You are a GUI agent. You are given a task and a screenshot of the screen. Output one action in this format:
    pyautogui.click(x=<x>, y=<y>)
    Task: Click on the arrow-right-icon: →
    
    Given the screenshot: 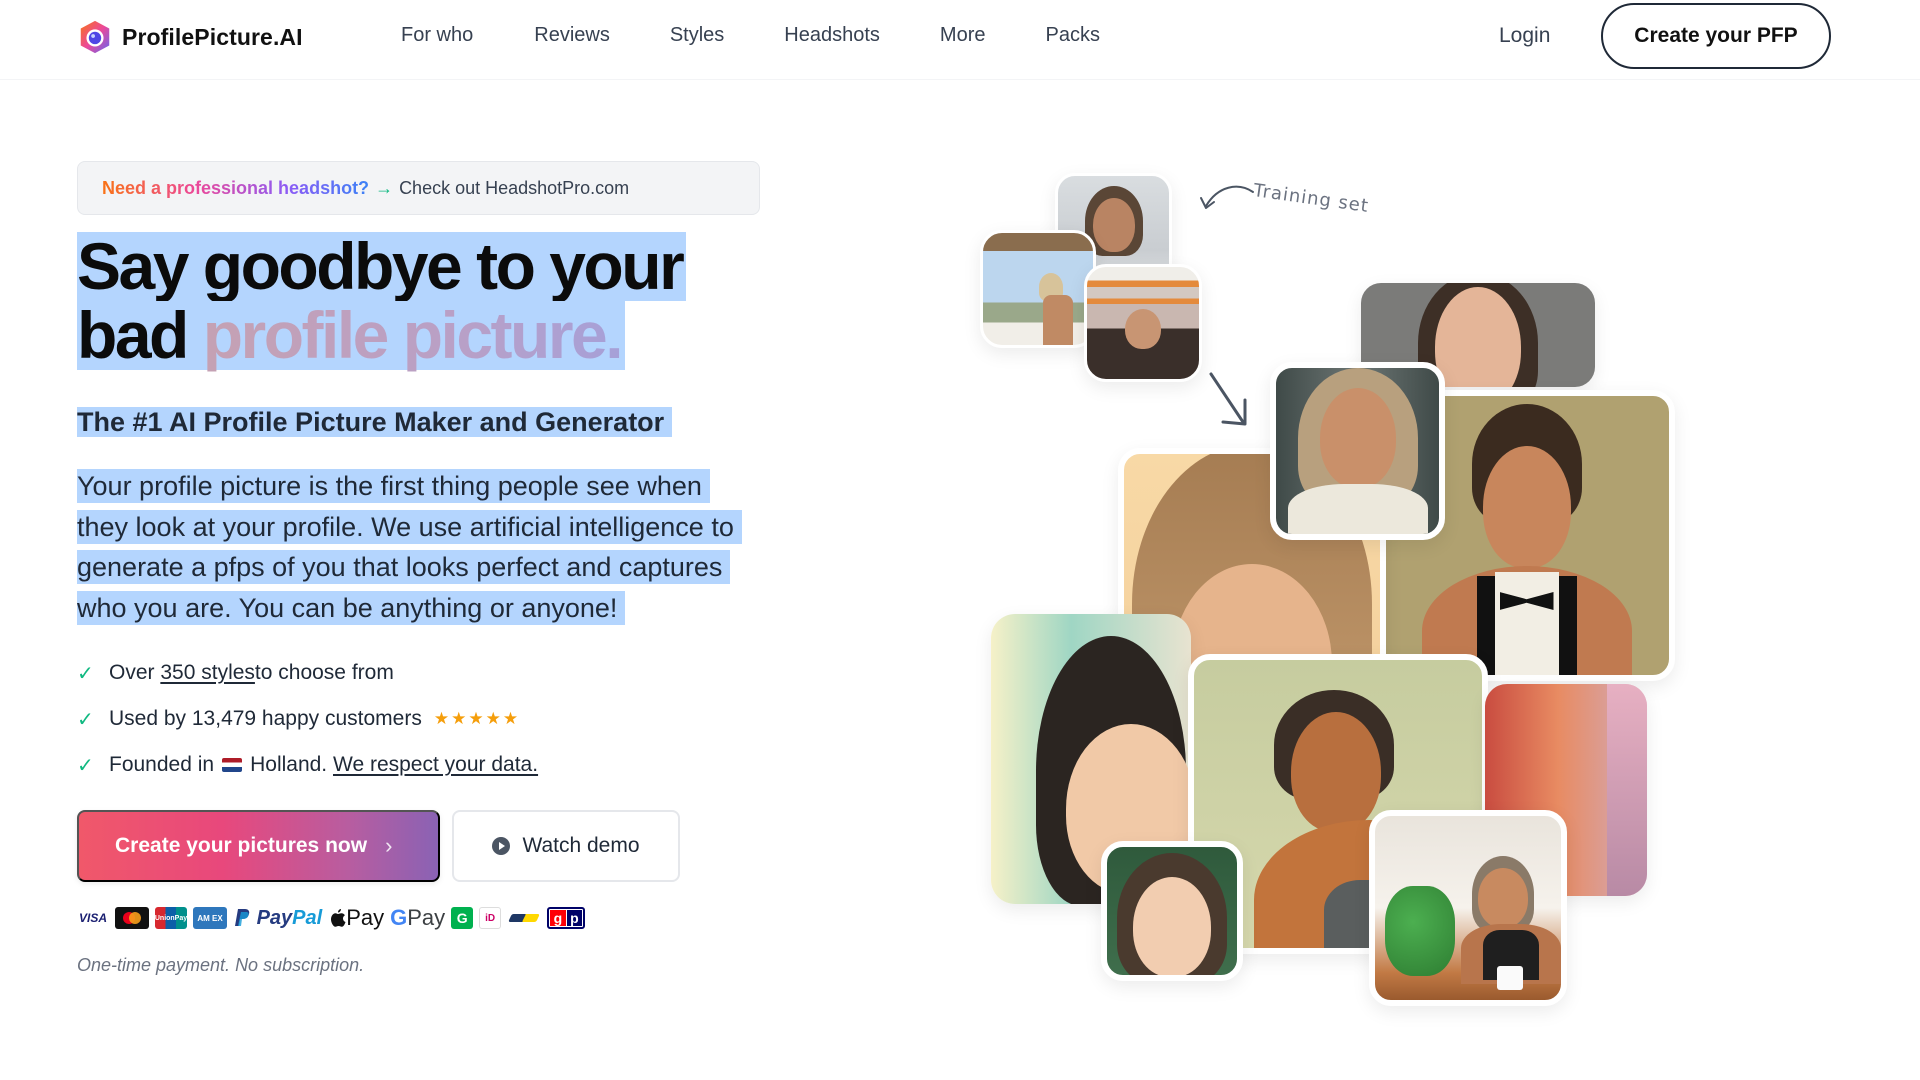 What is the action you would take?
    pyautogui.click(x=384, y=187)
    